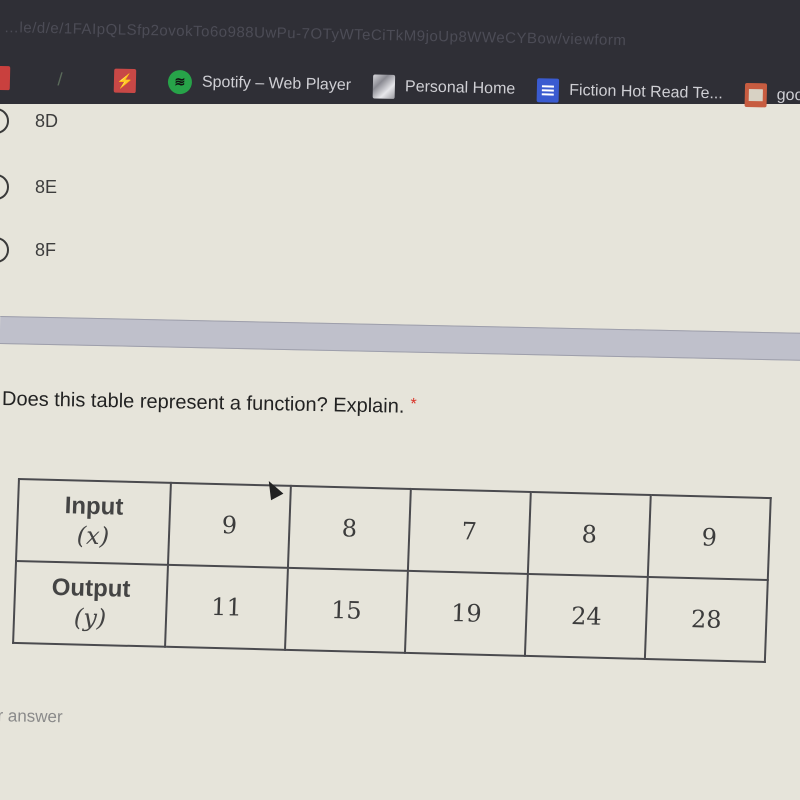  Describe the element at coordinates (93, 536) in the screenshot. I see `header-variable: (x)` at that location.